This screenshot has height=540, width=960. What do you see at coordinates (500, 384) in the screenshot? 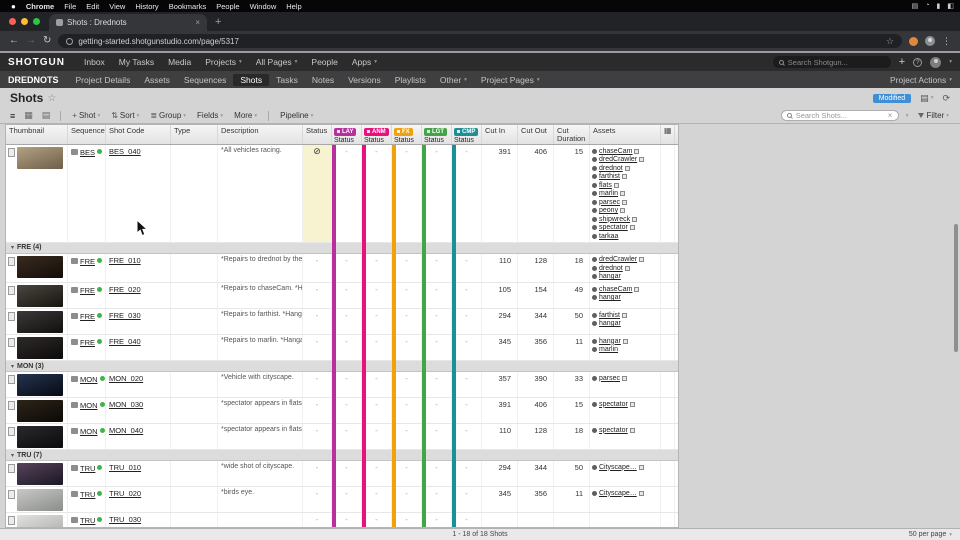
I see `cut-in-cell: 357` at bounding box center [500, 384].